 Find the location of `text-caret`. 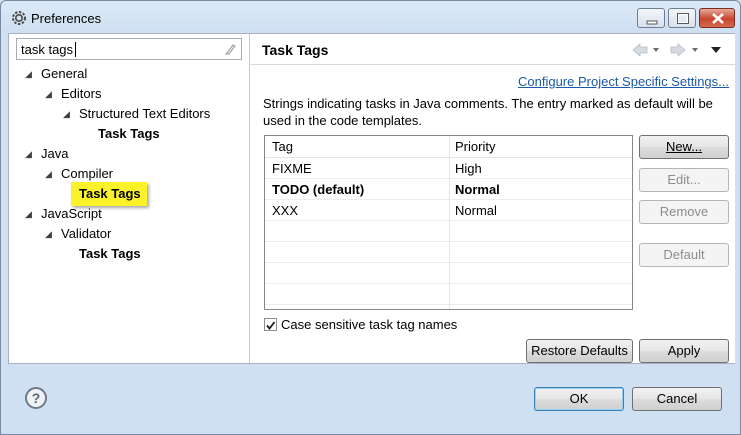

text-caret is located at coordinates (75, 49).